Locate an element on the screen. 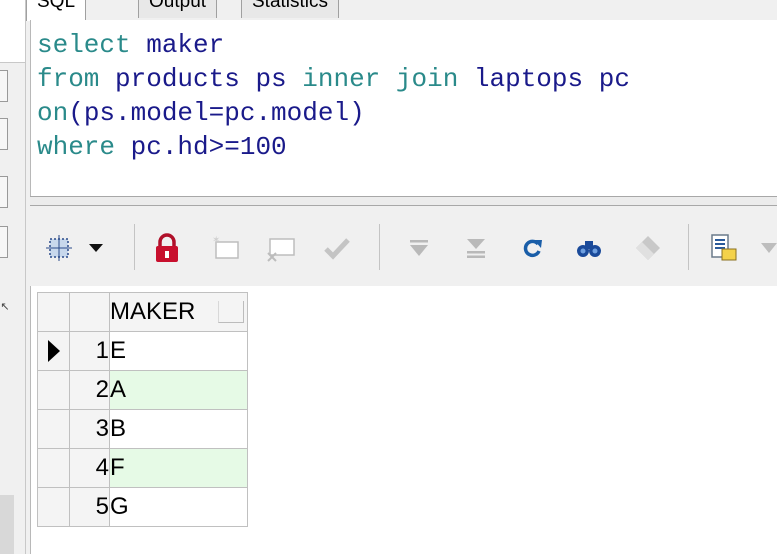  sql-keyword: from is located at coordinates (68, 79).